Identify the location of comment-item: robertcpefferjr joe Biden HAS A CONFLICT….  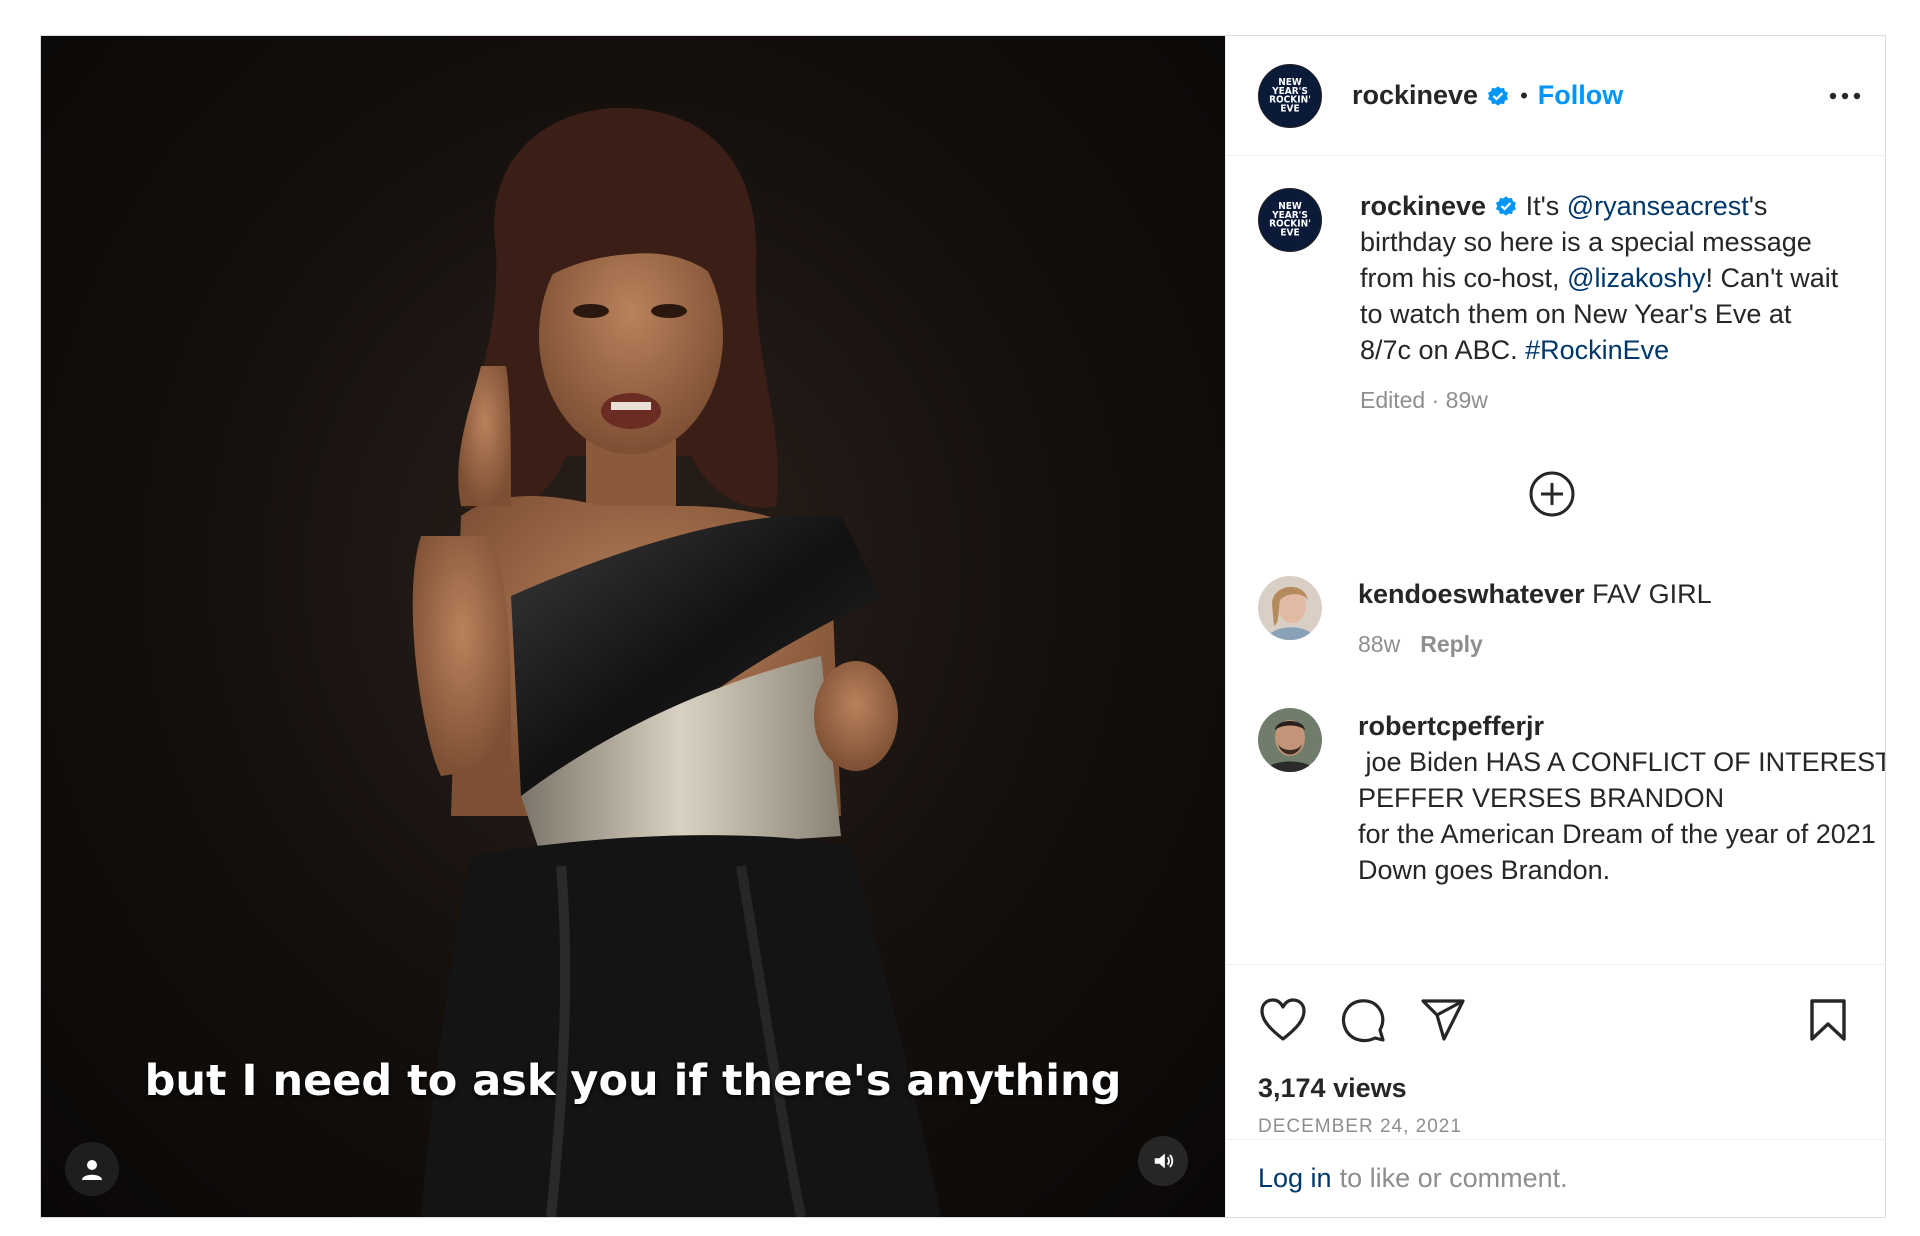
(1571, 798).